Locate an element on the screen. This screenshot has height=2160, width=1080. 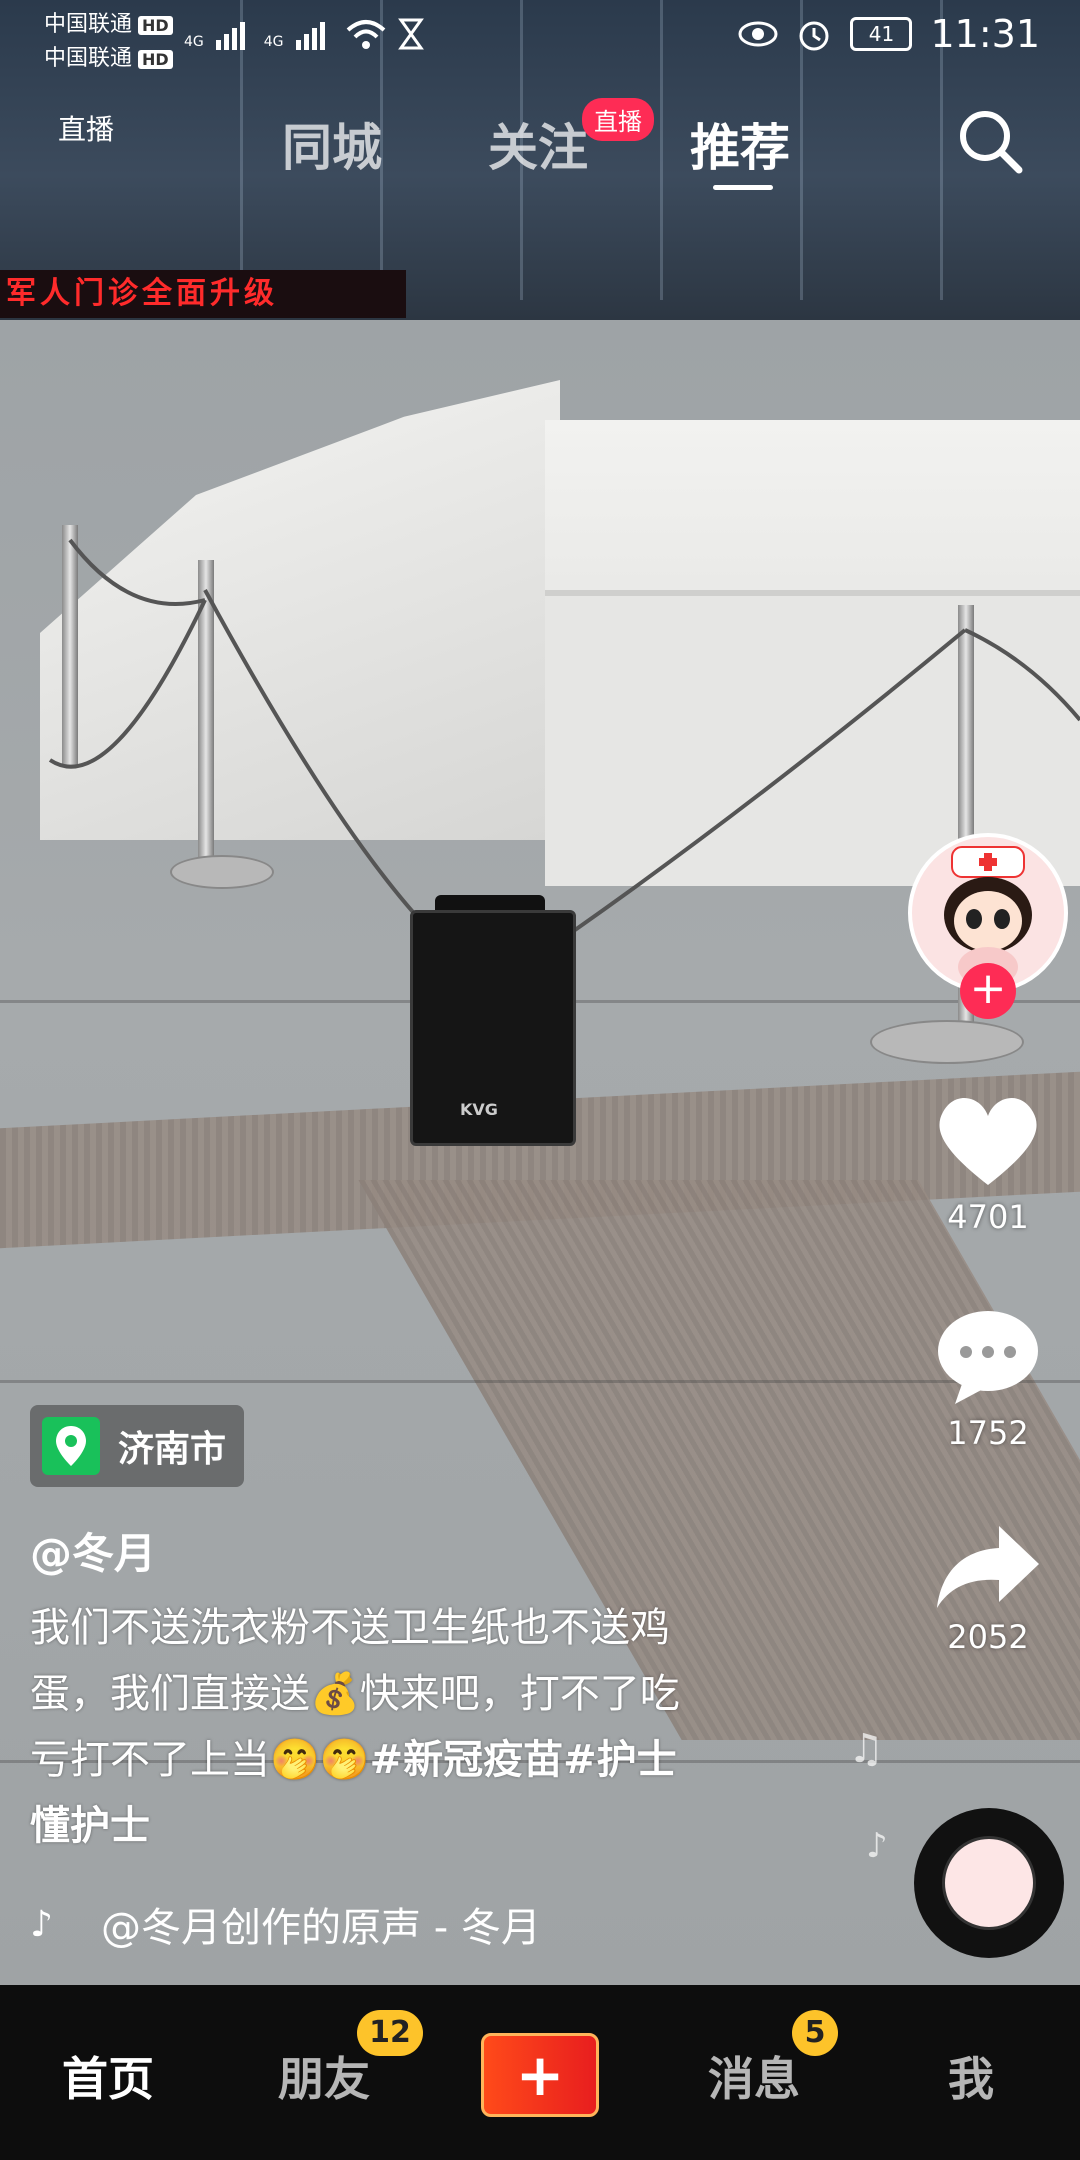
eye-icon is located at coordinates (758, 34).